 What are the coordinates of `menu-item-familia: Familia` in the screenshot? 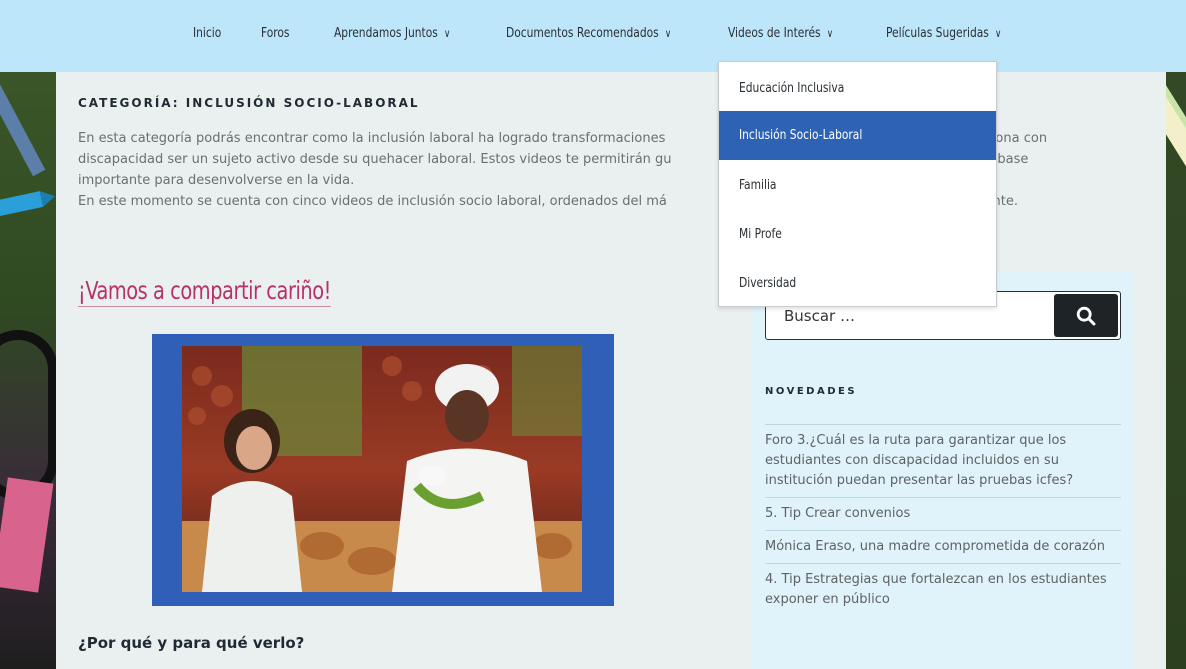 It's located at (857, 185).